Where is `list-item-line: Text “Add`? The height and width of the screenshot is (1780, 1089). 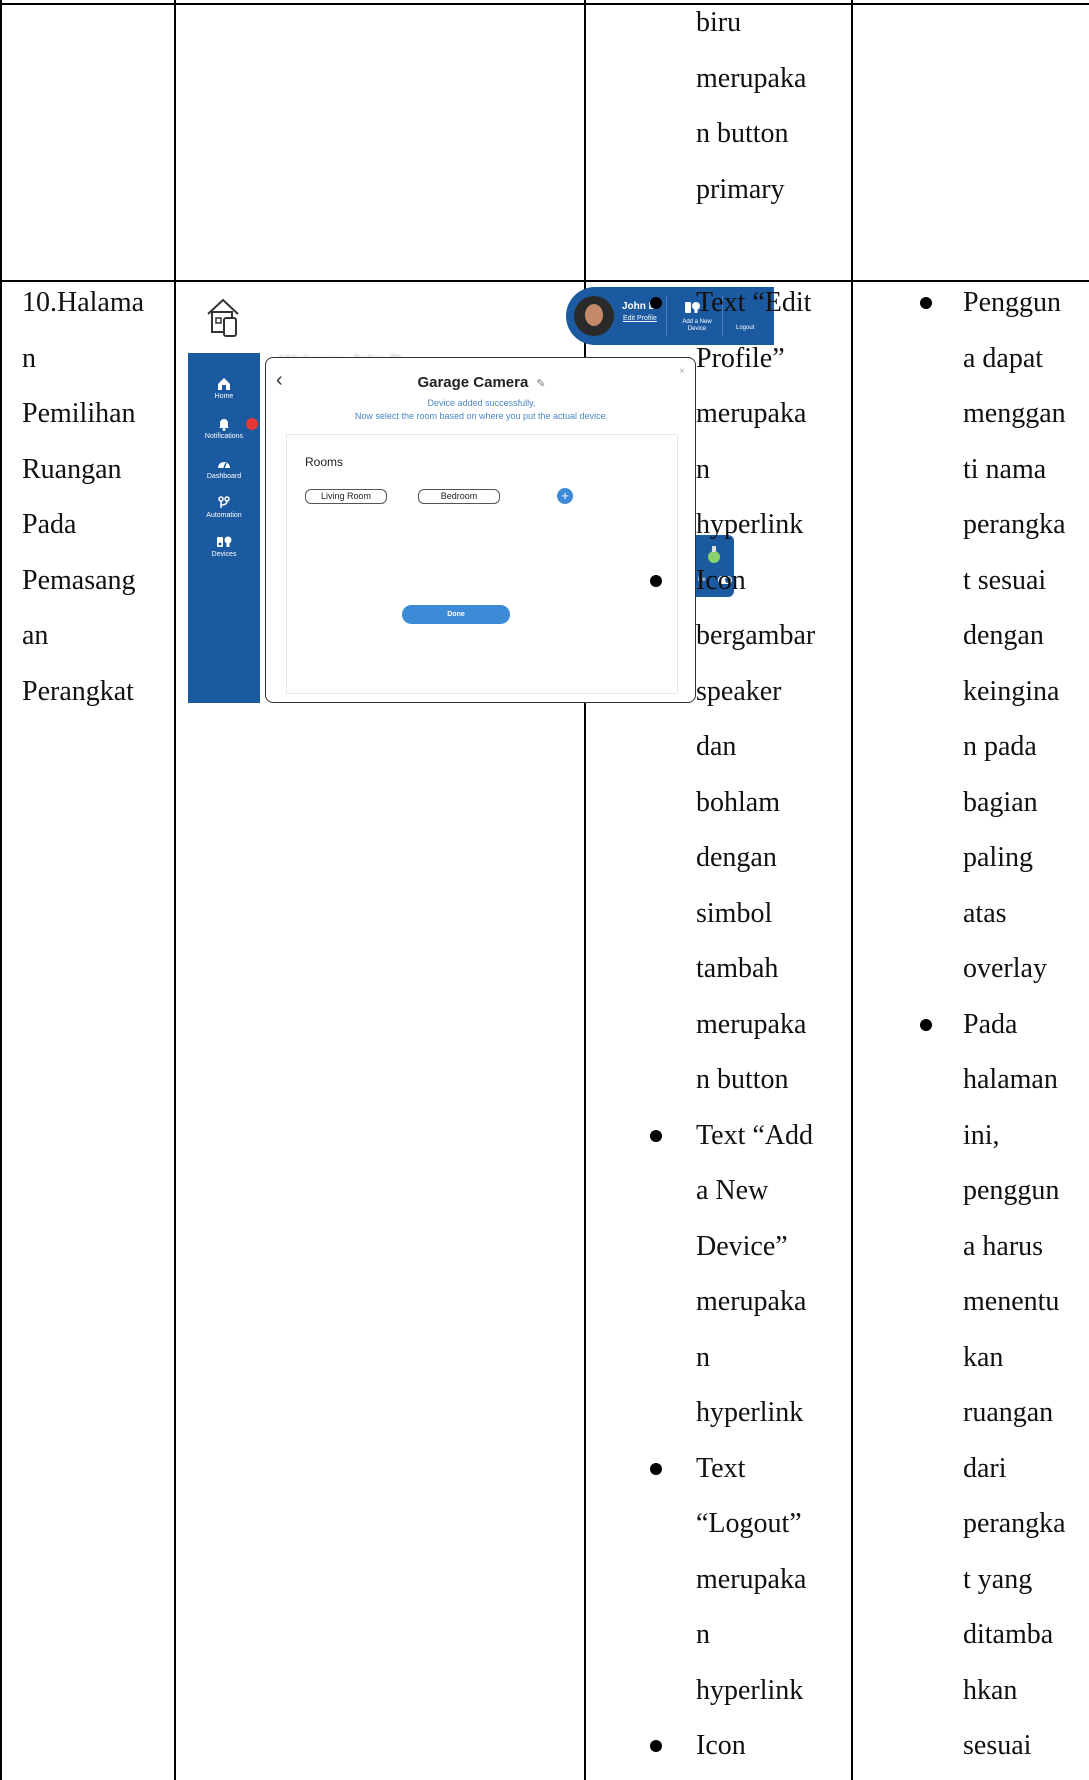 list-item-line: Text “Add is located at coordinates (732, 1136).